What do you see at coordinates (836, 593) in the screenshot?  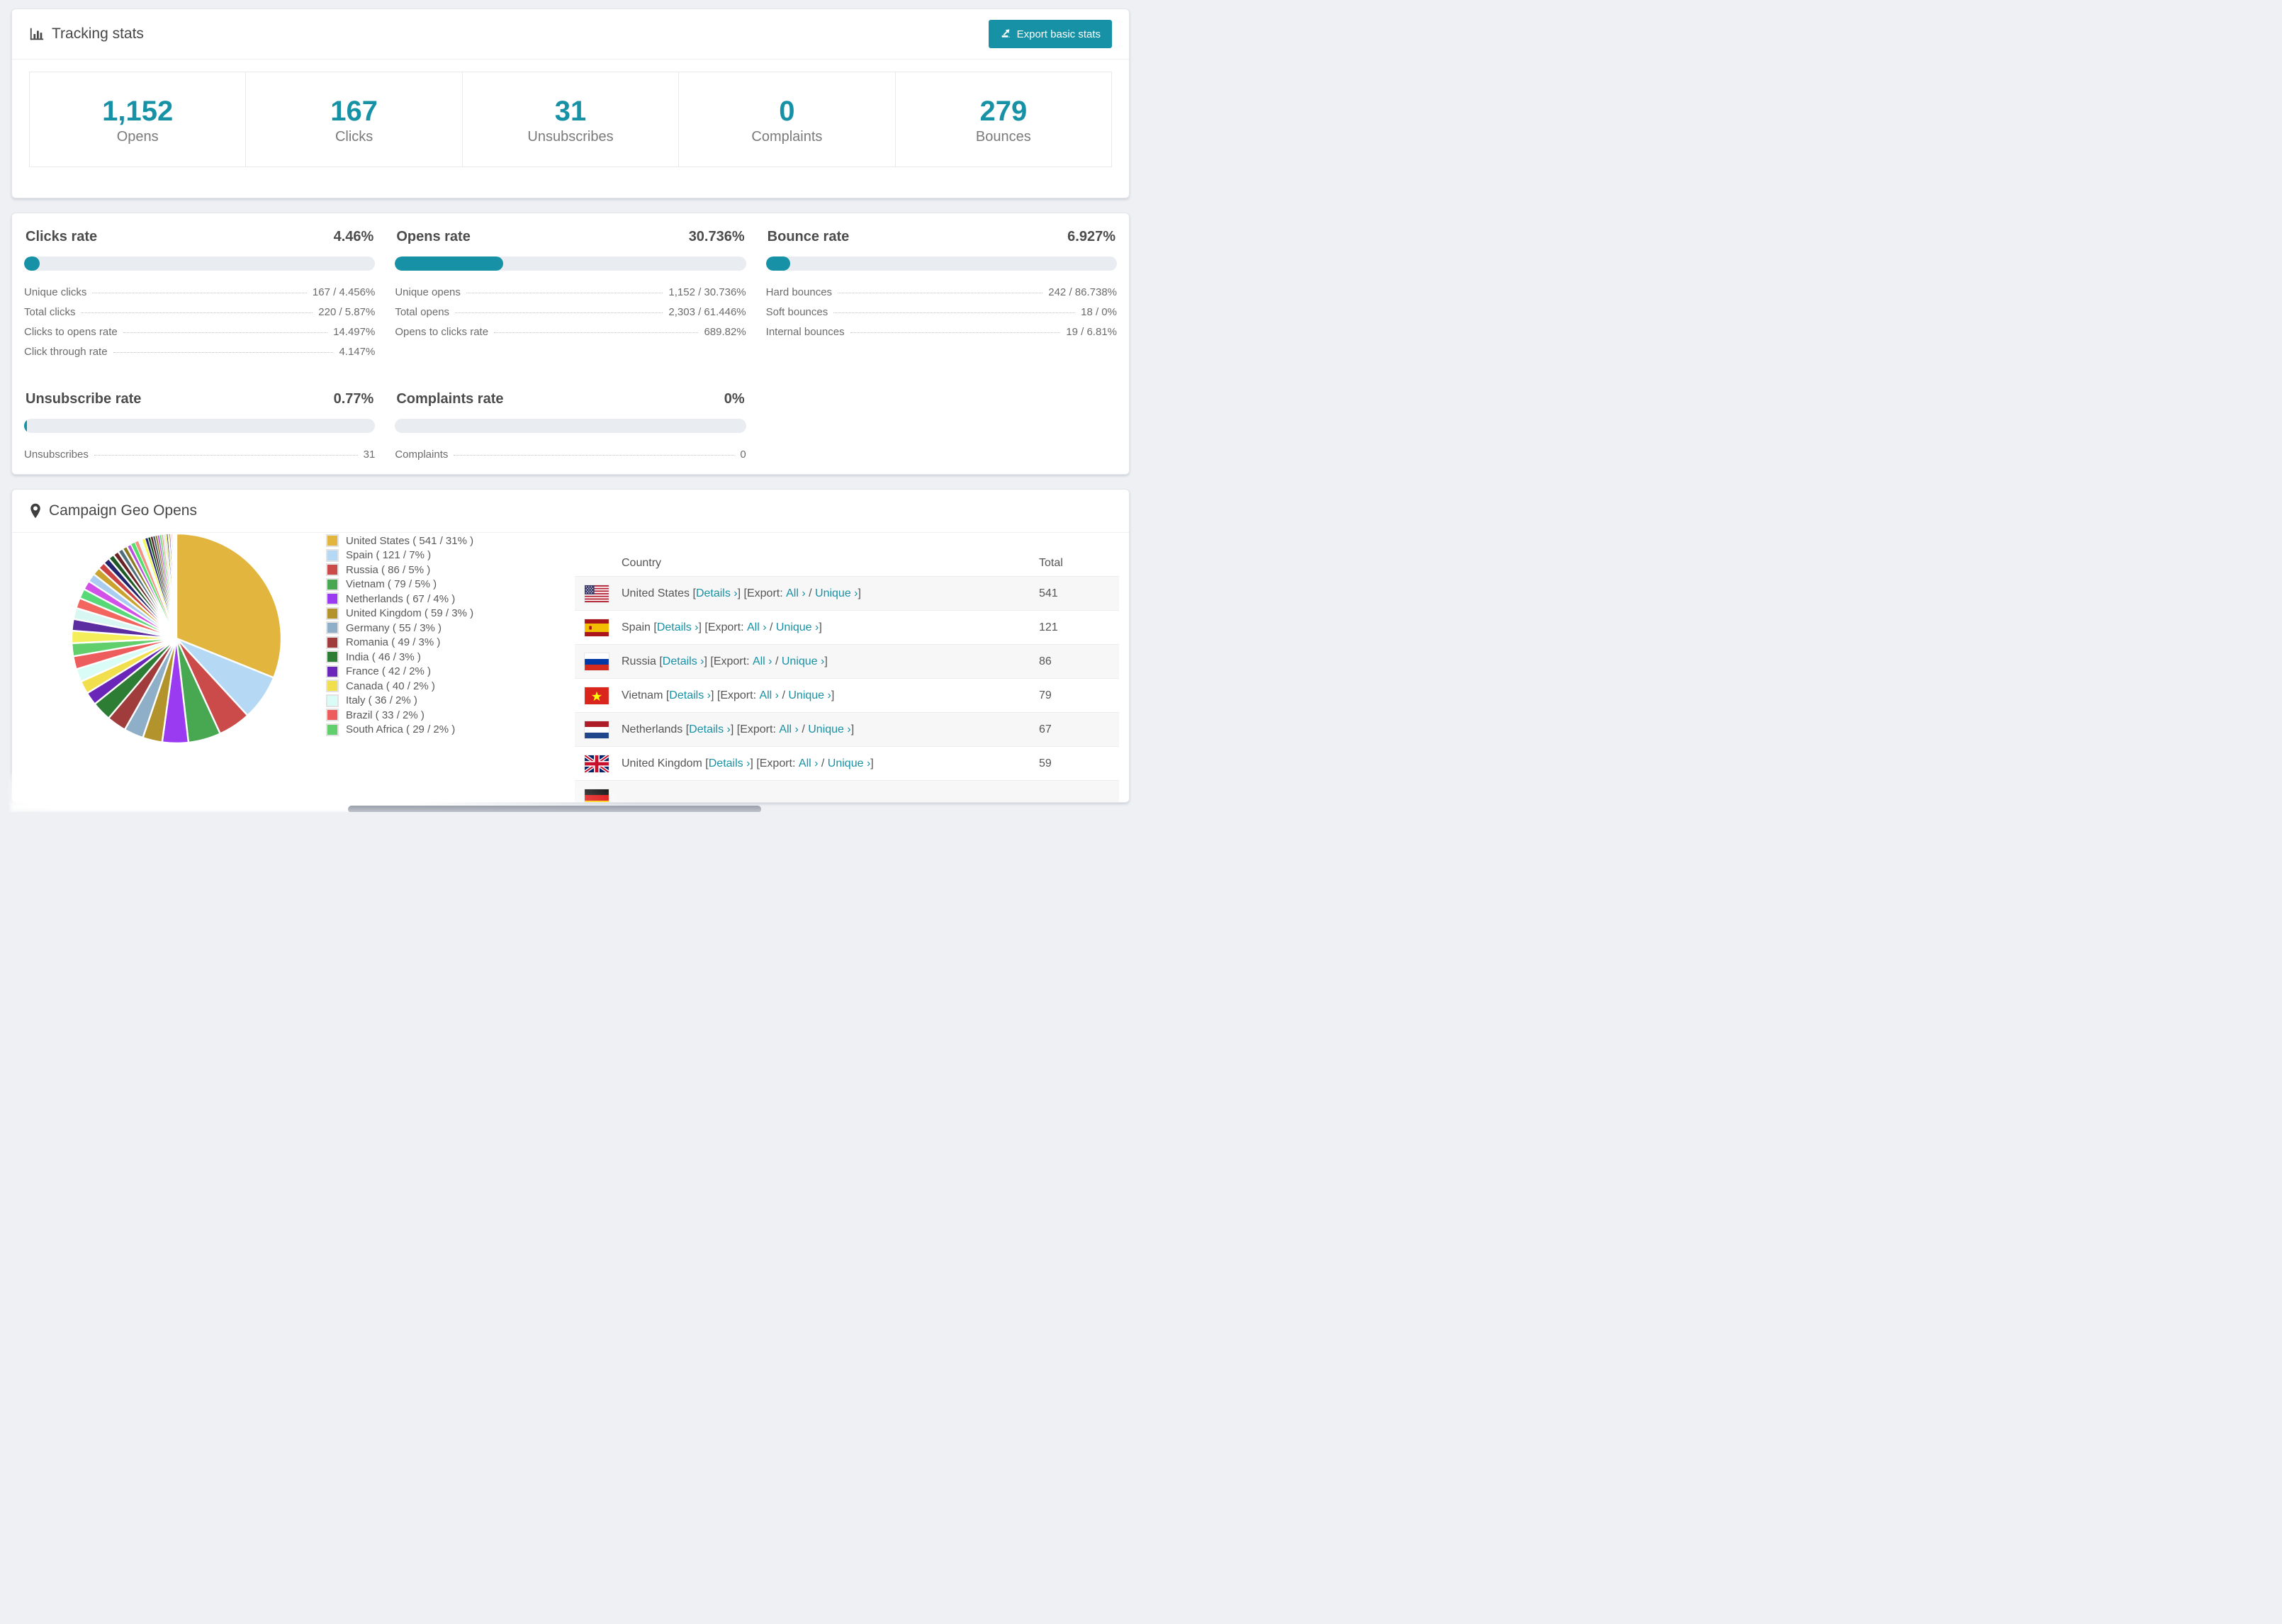 I see `export-unique-link-united-states: Unique ›` at bounding box center [836, 593].